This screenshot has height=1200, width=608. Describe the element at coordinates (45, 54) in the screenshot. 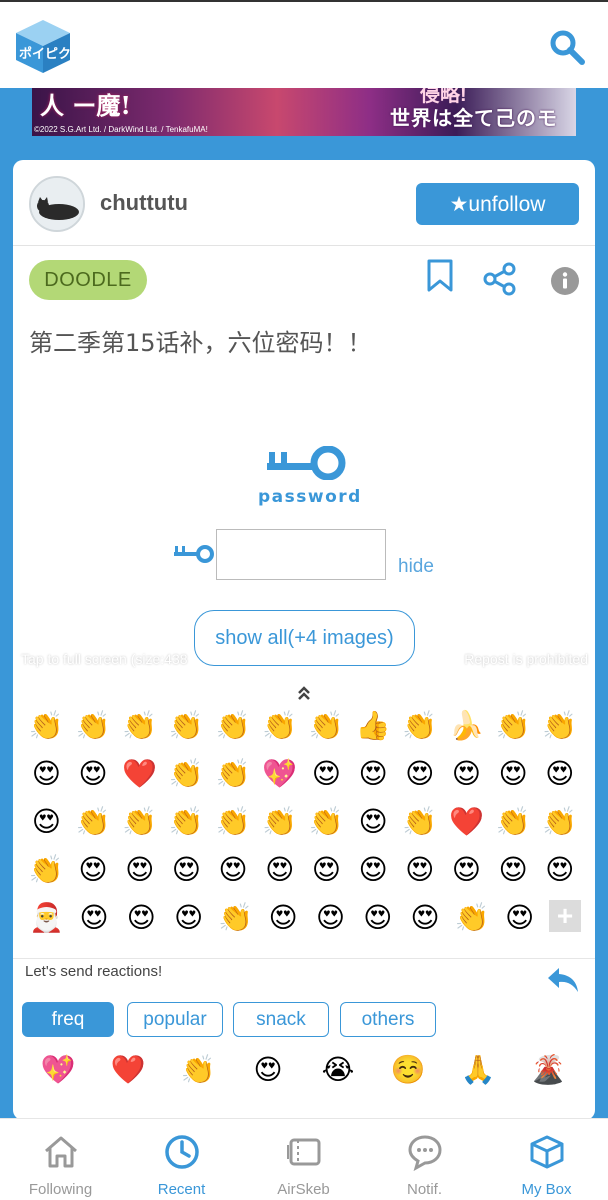

I see `svg-text: ポイピク` at that location.